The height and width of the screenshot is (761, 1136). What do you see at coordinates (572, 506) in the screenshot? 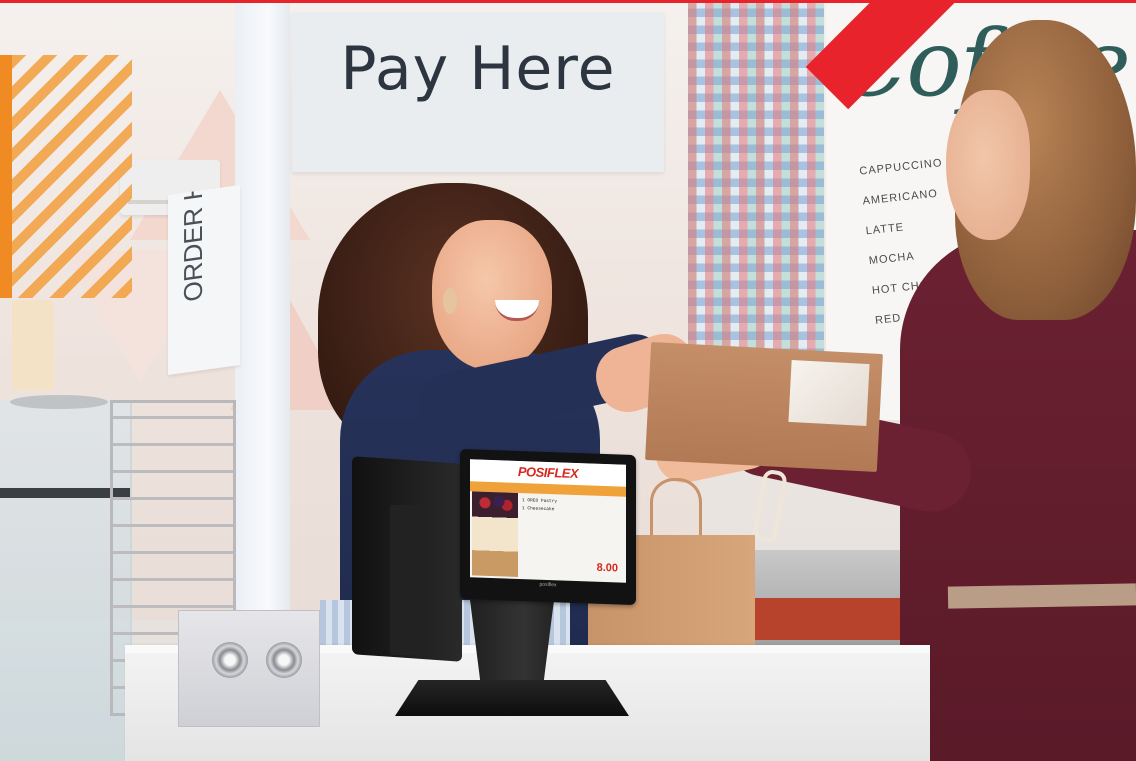
I see `pos-order-lines: 1 OREO Pastry 1 Cheesecake` at bounding box center [572, 506].